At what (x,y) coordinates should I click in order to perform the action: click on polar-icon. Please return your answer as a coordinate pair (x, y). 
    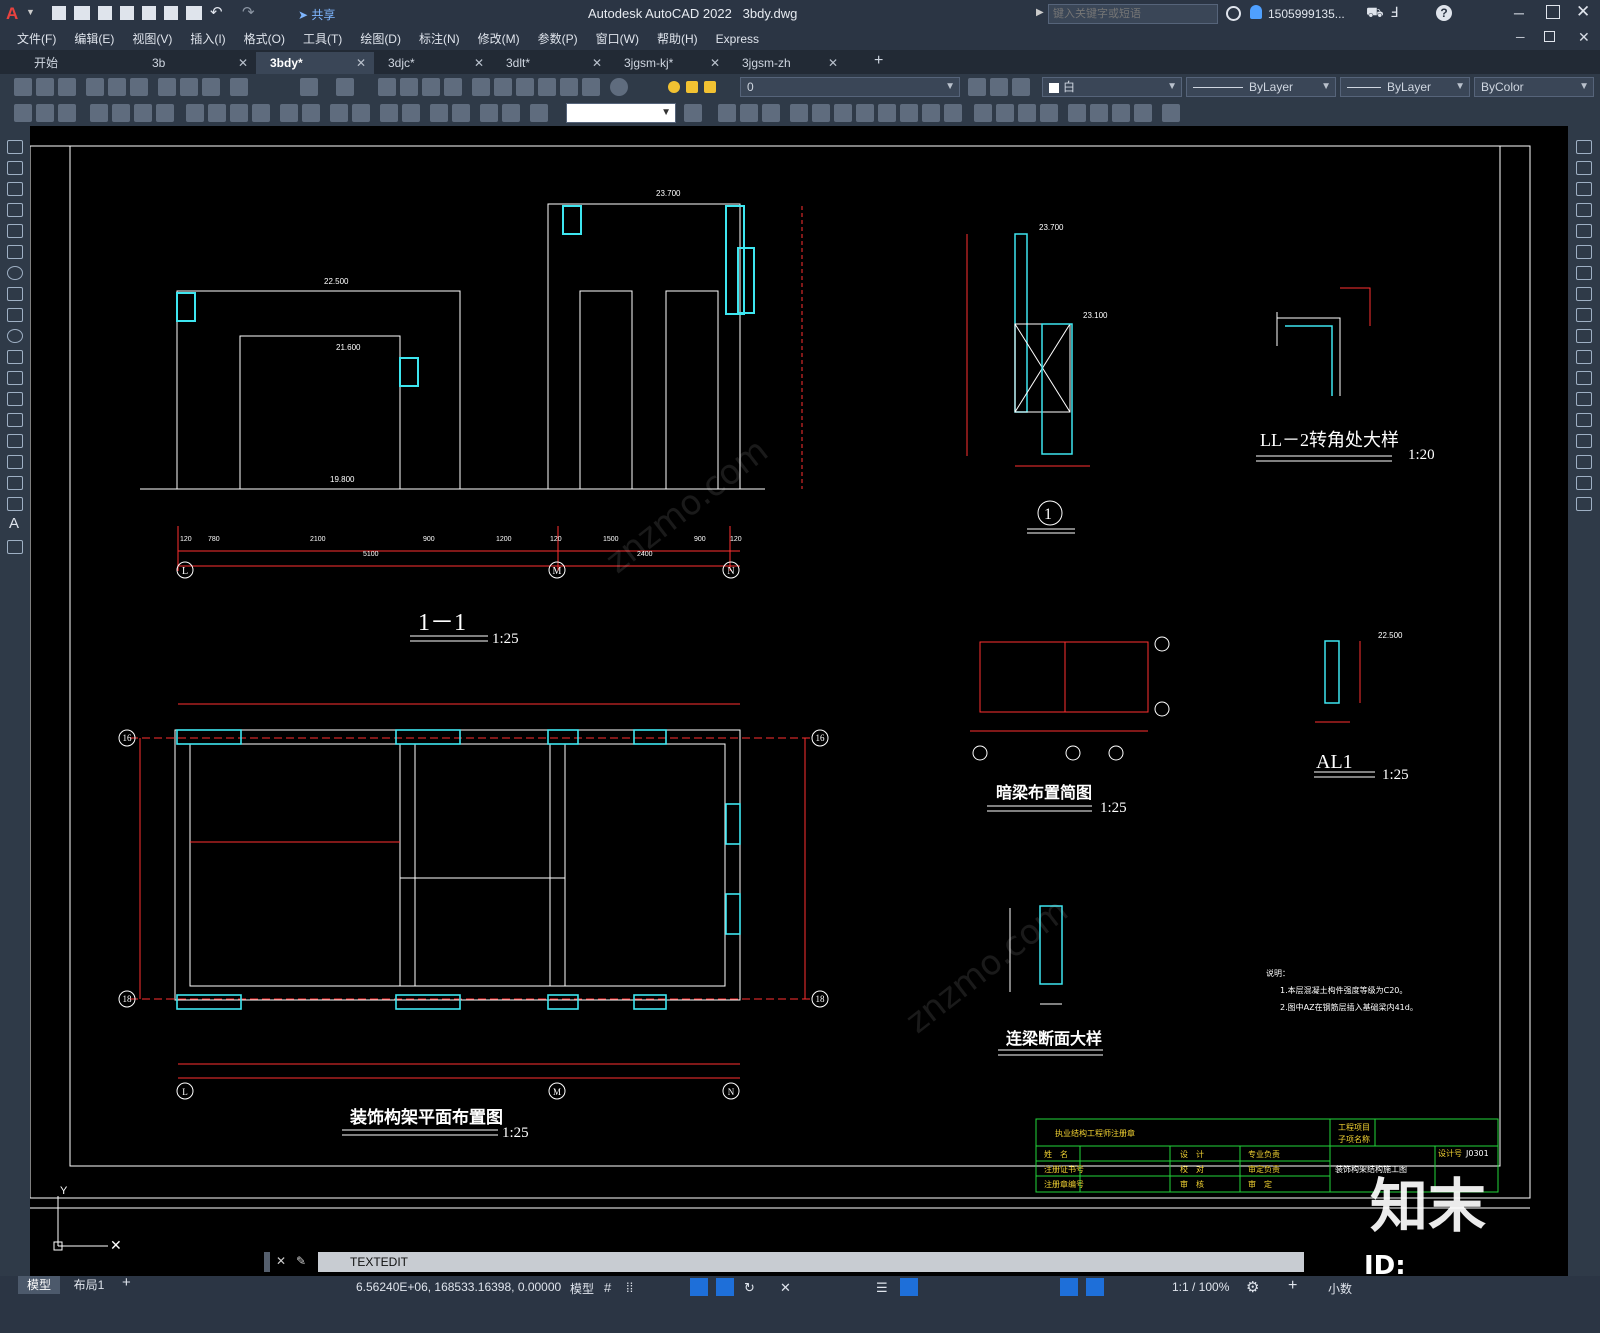
    Looking at the image, I should click on (725, 1287).